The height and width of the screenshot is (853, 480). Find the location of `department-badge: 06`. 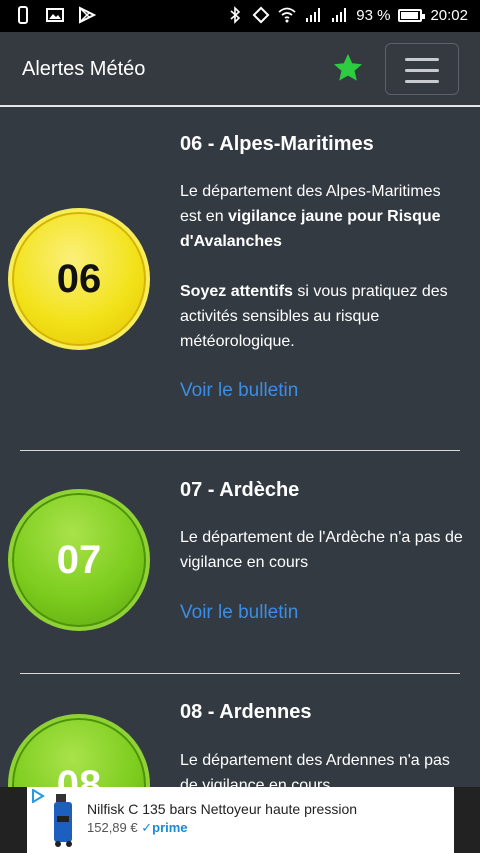

department-badge: 06 is located at coordinates (79, 279).